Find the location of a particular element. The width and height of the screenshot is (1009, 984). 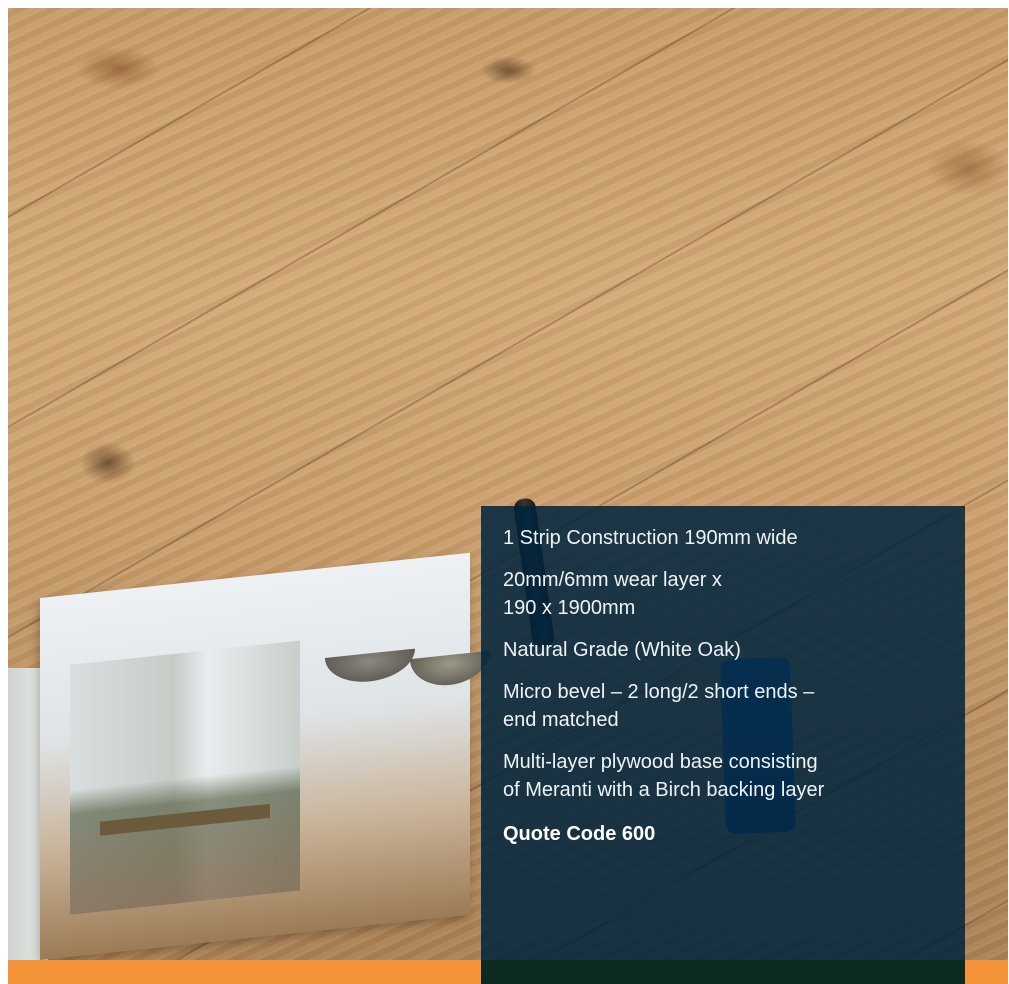

spec-bevel-line1: Micro bevel – 2 long/2 short ends – is located at coordinates (659, 692).